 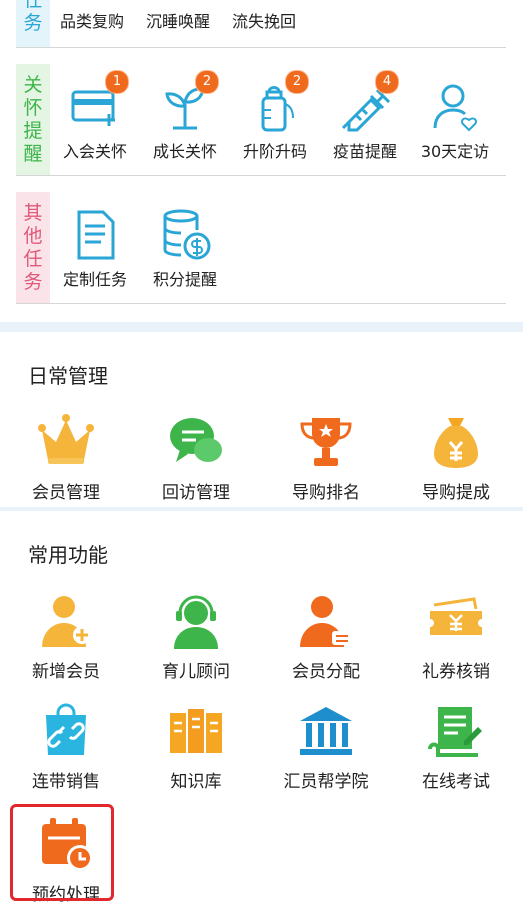 I want to click on group-tag-top: 任务, so click(x=33, y=23).